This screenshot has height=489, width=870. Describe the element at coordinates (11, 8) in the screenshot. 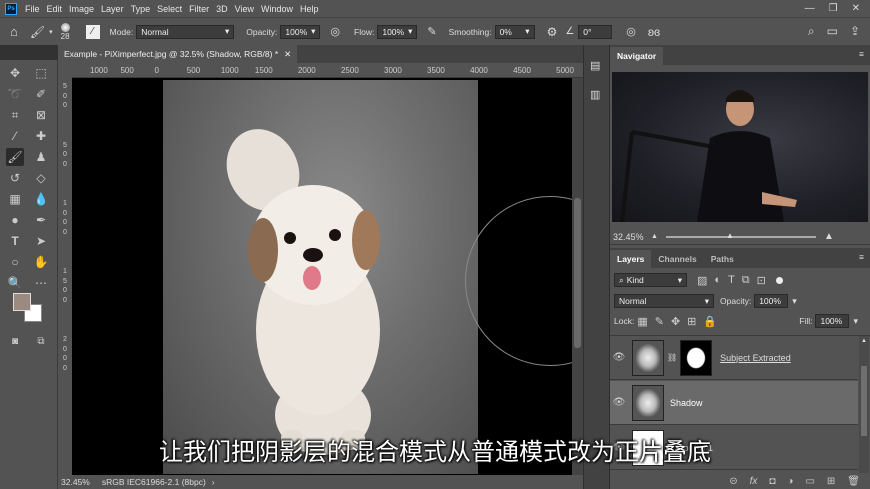

I see `photoshop-logo: Ps` at that location.